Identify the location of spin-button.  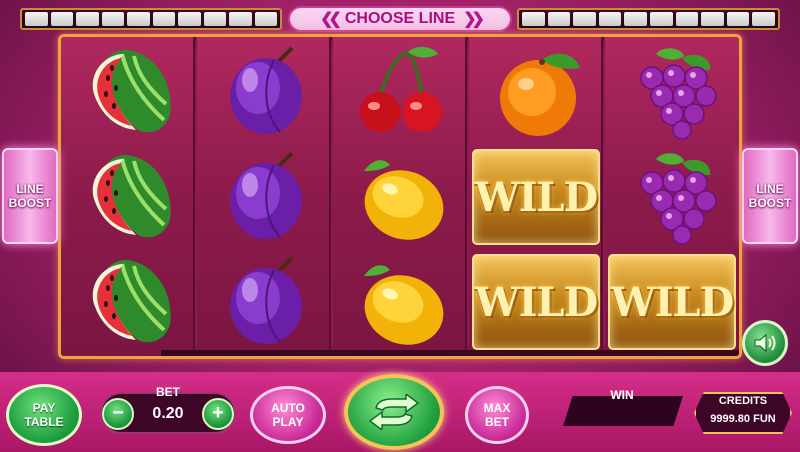
(394, 412).